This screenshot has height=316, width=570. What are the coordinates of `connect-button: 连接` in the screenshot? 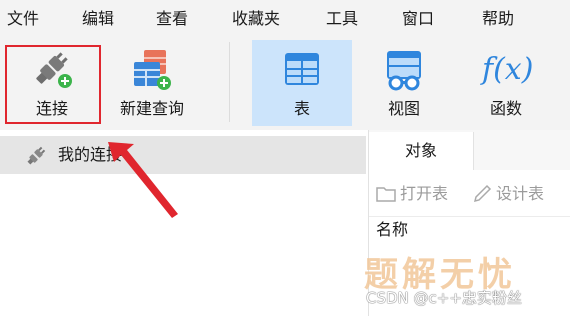 It's located at (52, 83).